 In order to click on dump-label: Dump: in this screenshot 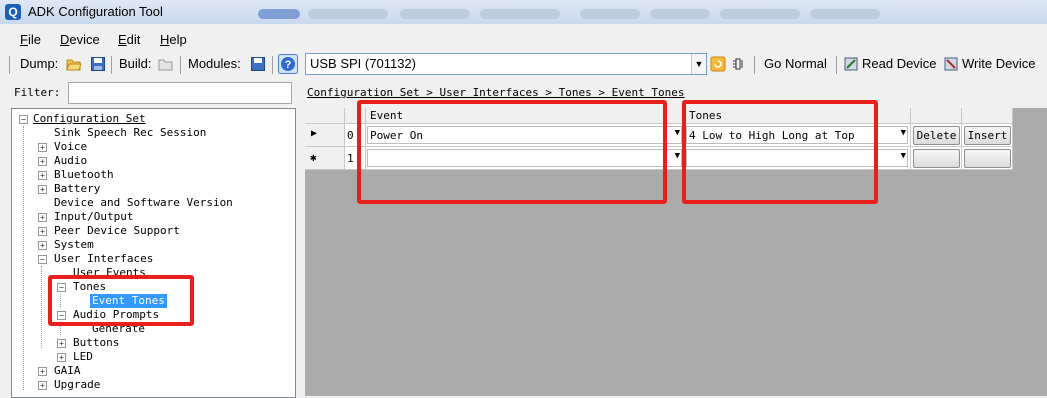, I will do `click(39, 63)`.